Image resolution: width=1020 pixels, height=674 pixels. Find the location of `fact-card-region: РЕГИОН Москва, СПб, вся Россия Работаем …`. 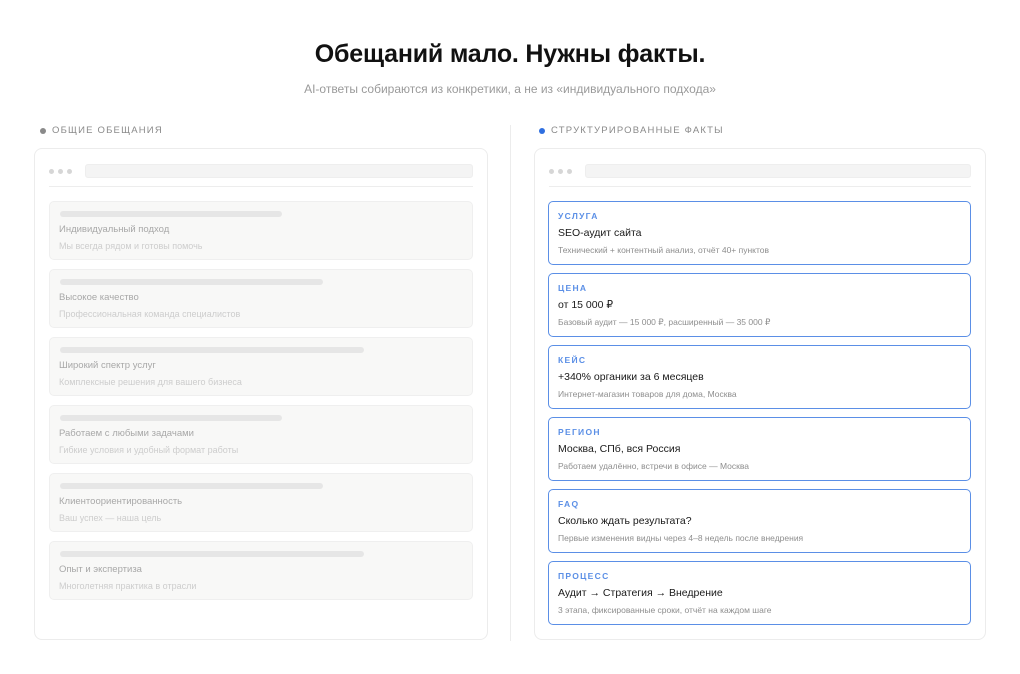

fact-card-region: РЕГИОН Москва, СПб, вся Россия Работаем … is located at coordinates (759, 449).